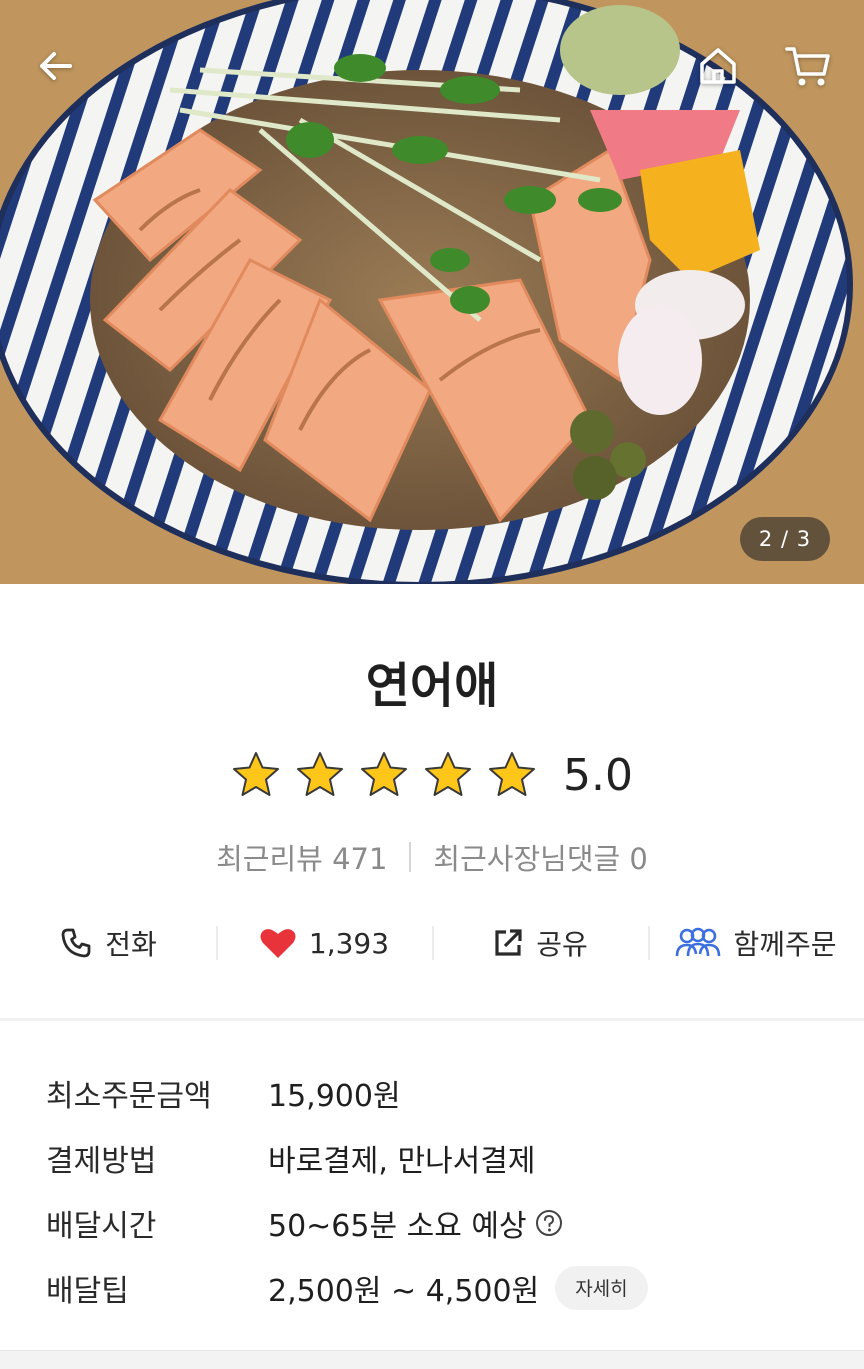 The height and width of the screenshot is (1369, 864). I want to click on arrow-left-icon, so click(56, 66).